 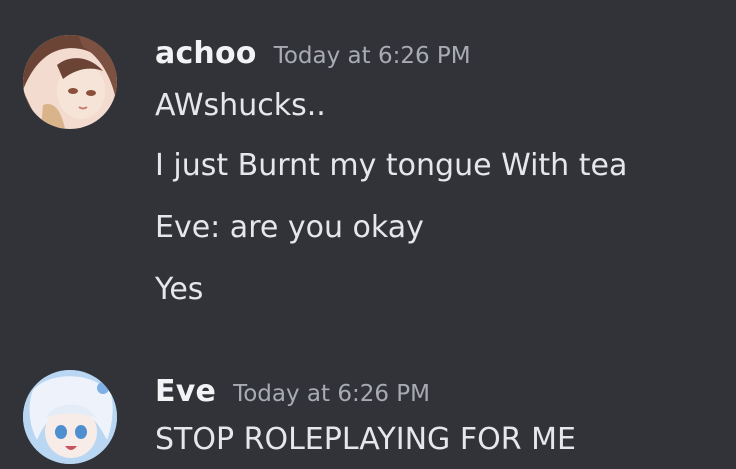 What do you see at coordinates (206, 53) in the screenshot?
I see `username: achoo` at bounding box center [206, 53].